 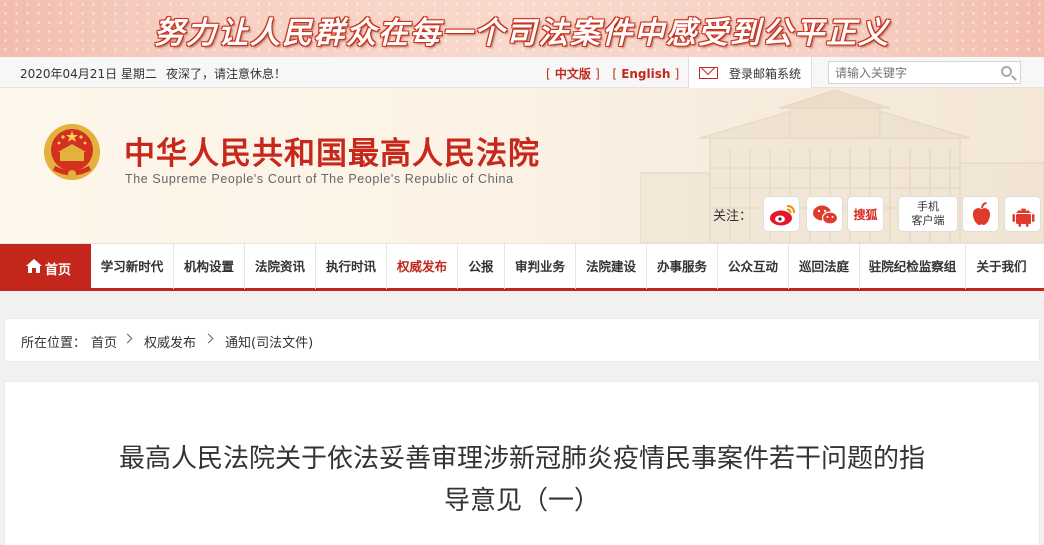 I want to click on current-date: 2020年04月21日 星期二, so click(x=88, y=74).